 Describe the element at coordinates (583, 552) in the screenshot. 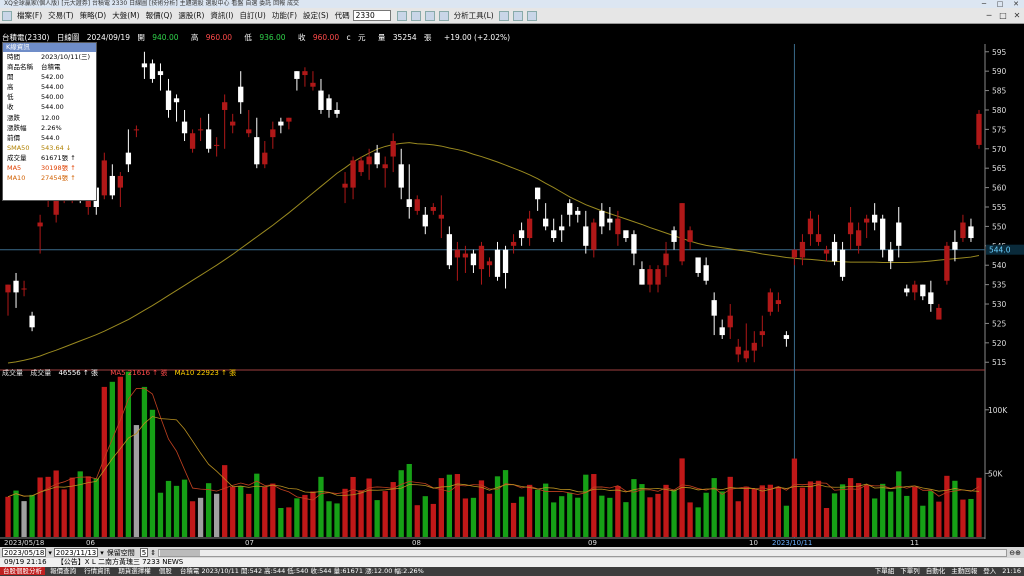

I see `chart-scrollbar` at that location.